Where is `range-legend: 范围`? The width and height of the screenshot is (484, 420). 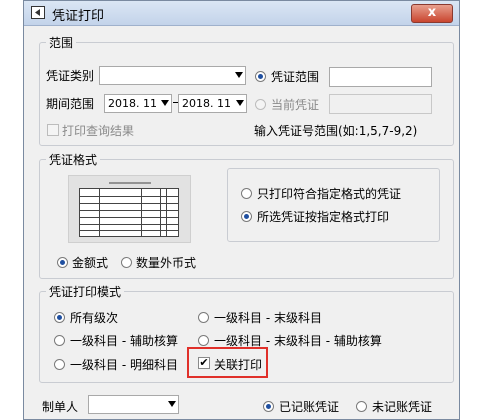
range-legend: 范围 is located at coordinates (61, 43).